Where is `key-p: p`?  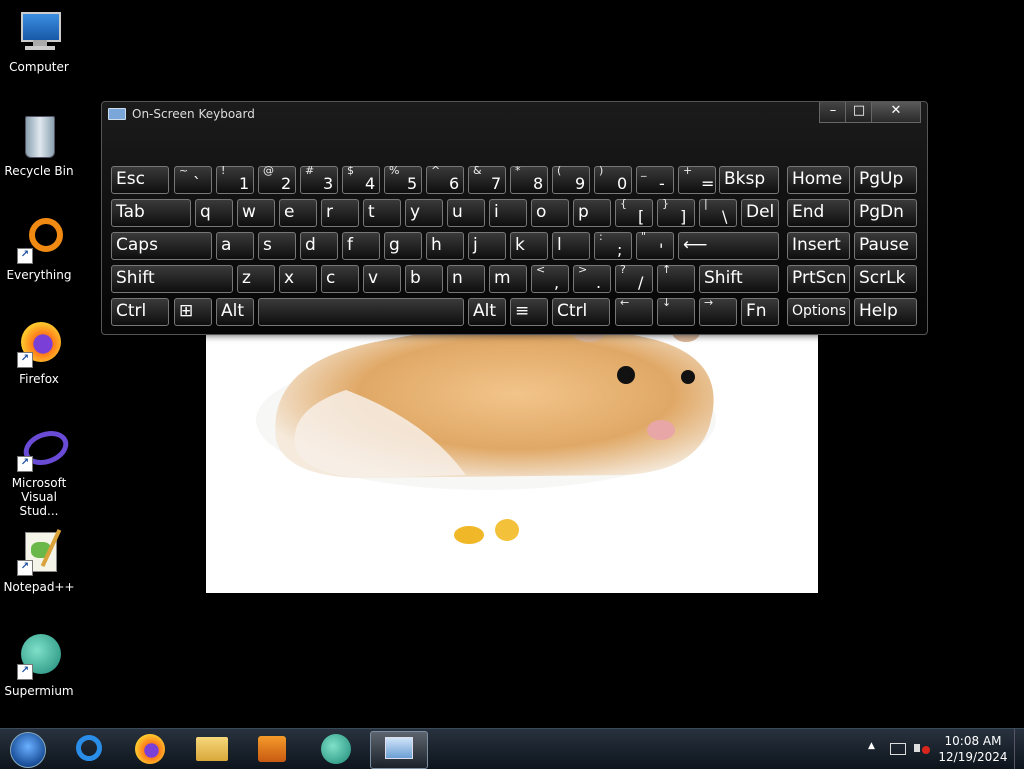 key-p: p is located at coordinates (592, 213).